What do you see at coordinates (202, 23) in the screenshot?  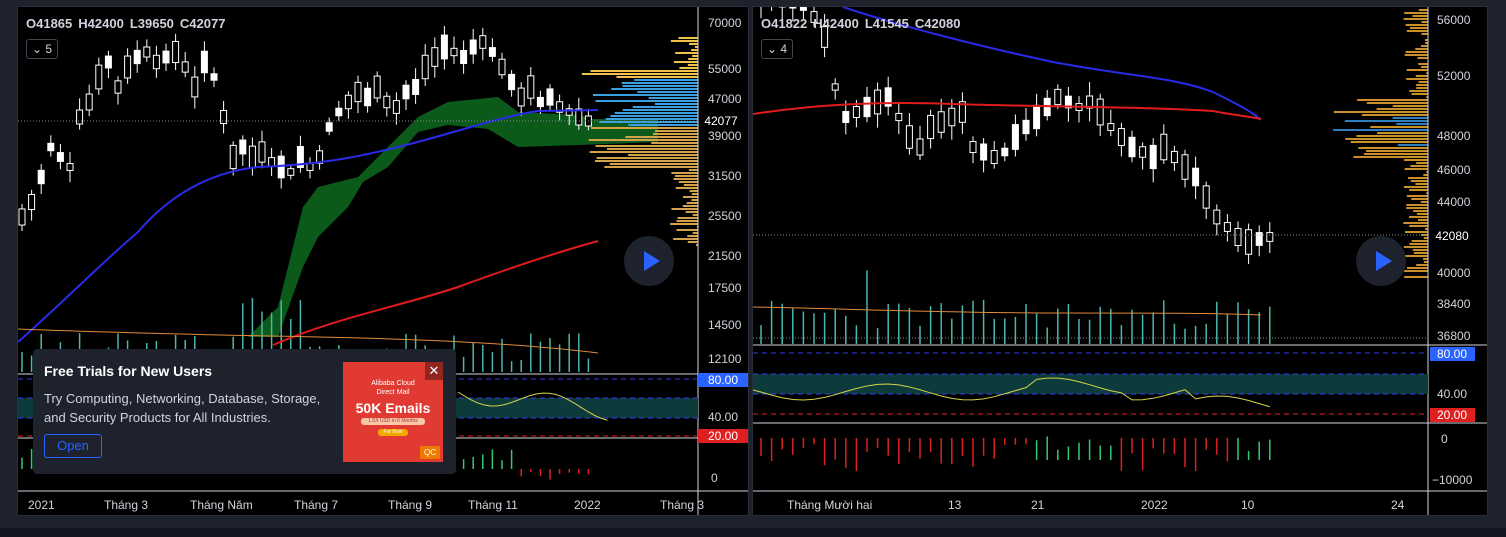 I see `close-value: C42077` at bounding box center [202, 23].